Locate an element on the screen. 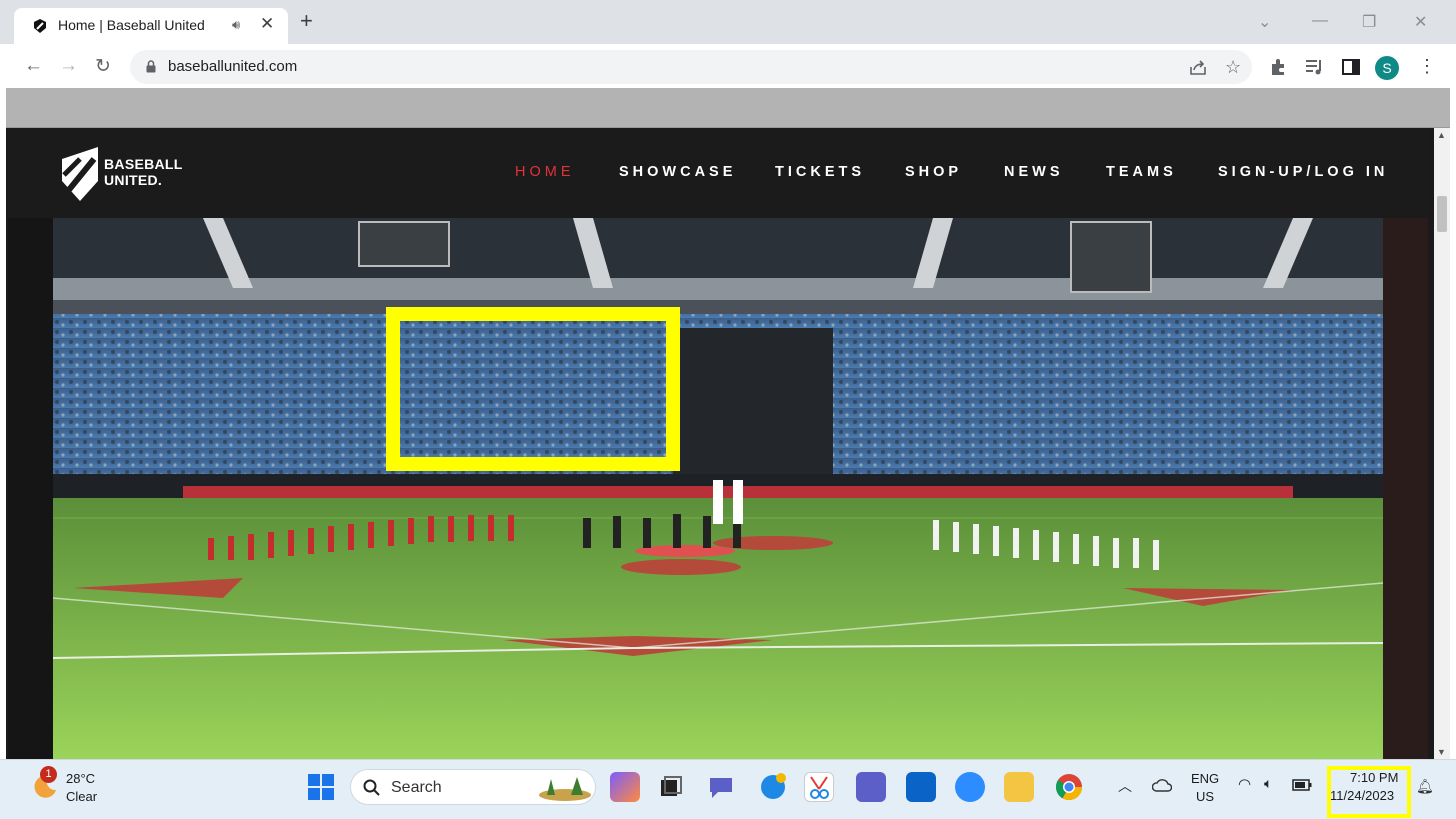 The height and width of the screenshot is (819, 1456). baseball-united-logo: BASEBALL UNITED. is located at coordinates (125, 174).